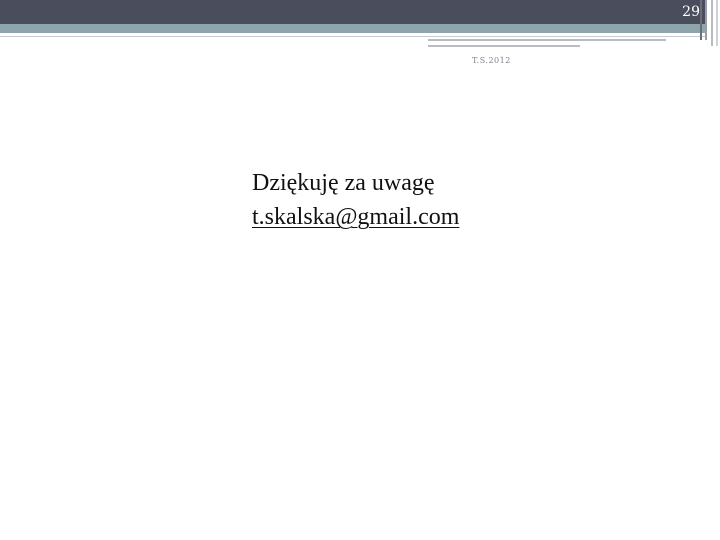  Describe the element at coordinates (343, 183) in the screenshot. I see `thanks-text: Dziękuję za uwagę` at that location.